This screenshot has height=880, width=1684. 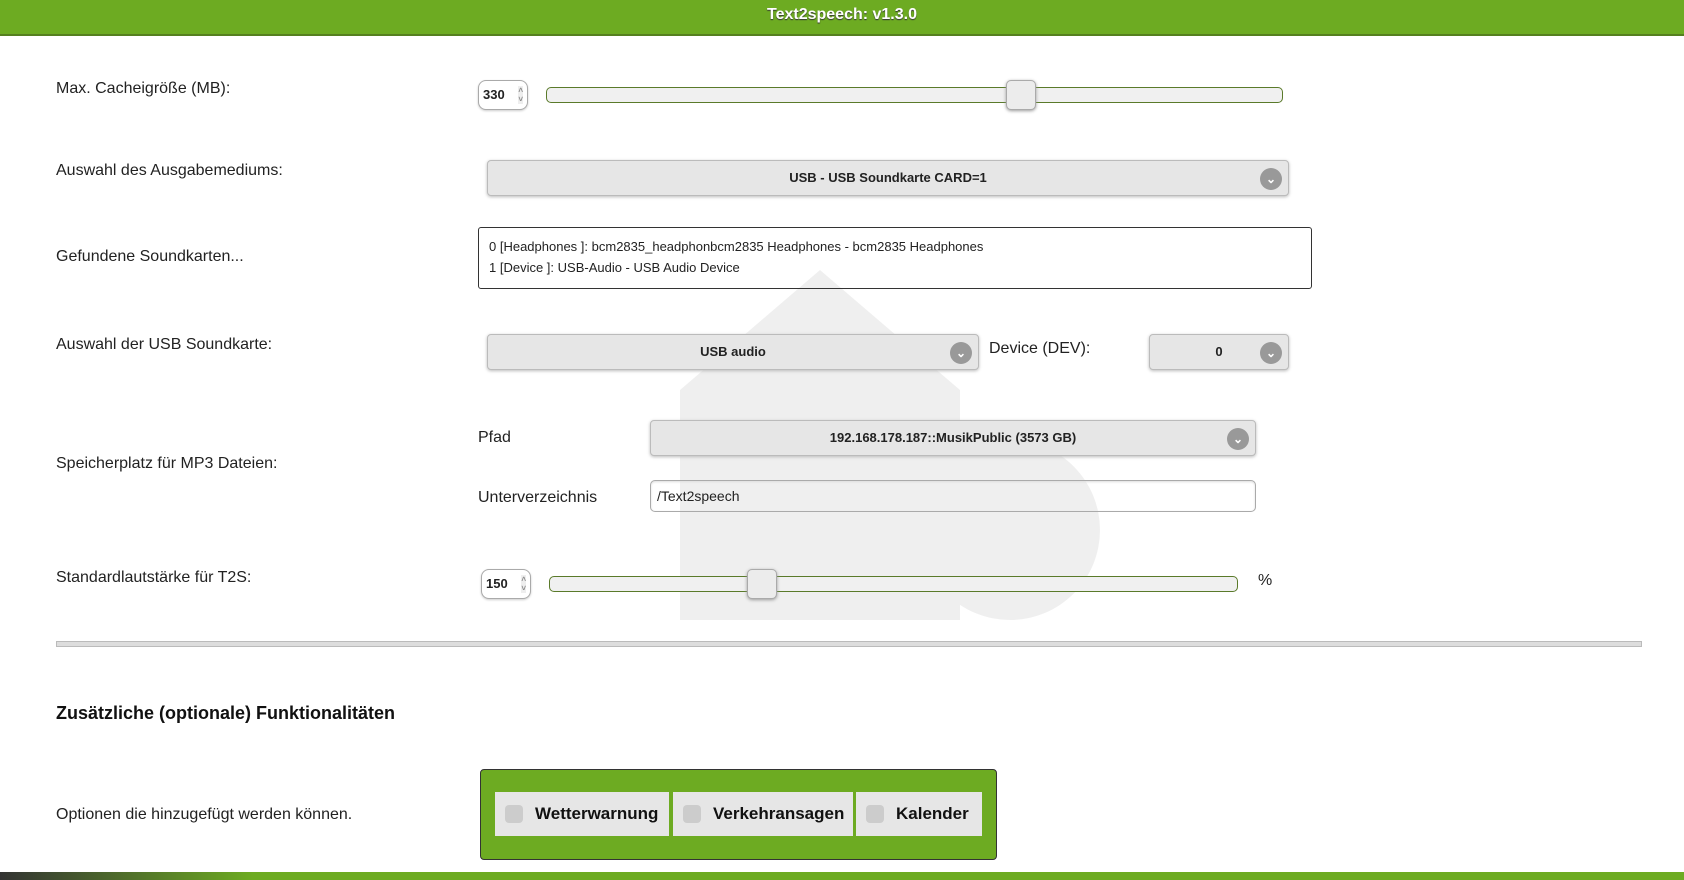 What do you see at coordinates (914, 95) in the screenshot?
I see `cache-slider` at bounding box center [914, 95].